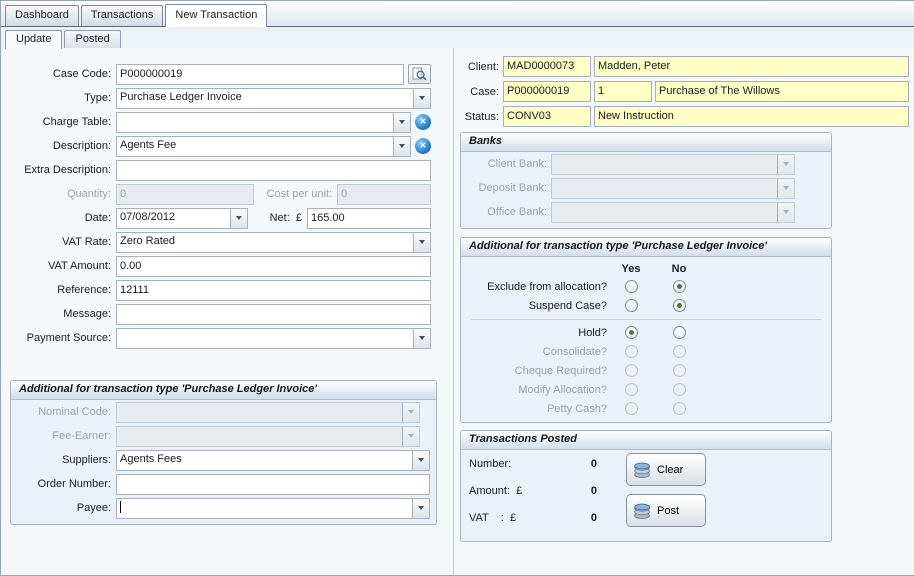 This screenshot has width=914, height=576. I want to click on post-button: Post, so click(666, 510).